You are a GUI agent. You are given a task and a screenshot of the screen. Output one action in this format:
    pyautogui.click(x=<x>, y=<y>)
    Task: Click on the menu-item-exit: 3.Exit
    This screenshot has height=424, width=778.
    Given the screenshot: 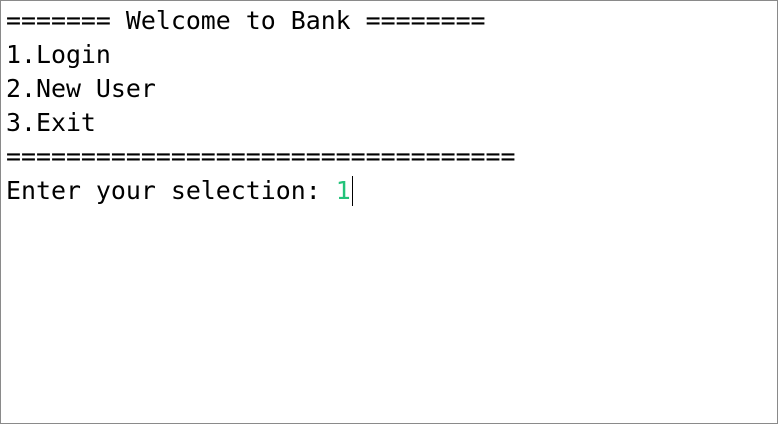 What is the action you would take?
    pyautogui.click(x=51, y=122)
    